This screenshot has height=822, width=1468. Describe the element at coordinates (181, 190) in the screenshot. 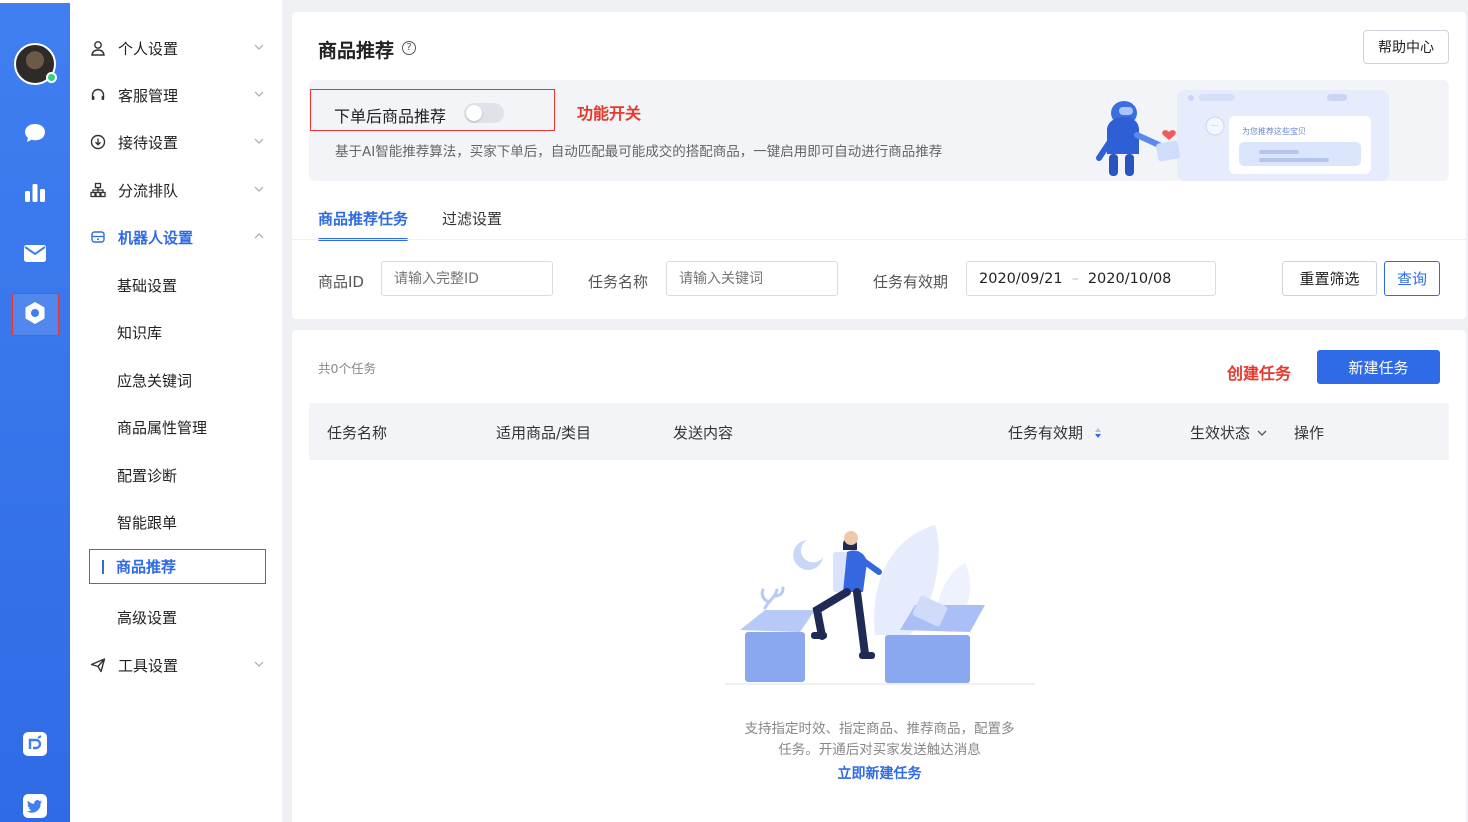

I see `sidebar-item-queue: 分流排队` at that location.